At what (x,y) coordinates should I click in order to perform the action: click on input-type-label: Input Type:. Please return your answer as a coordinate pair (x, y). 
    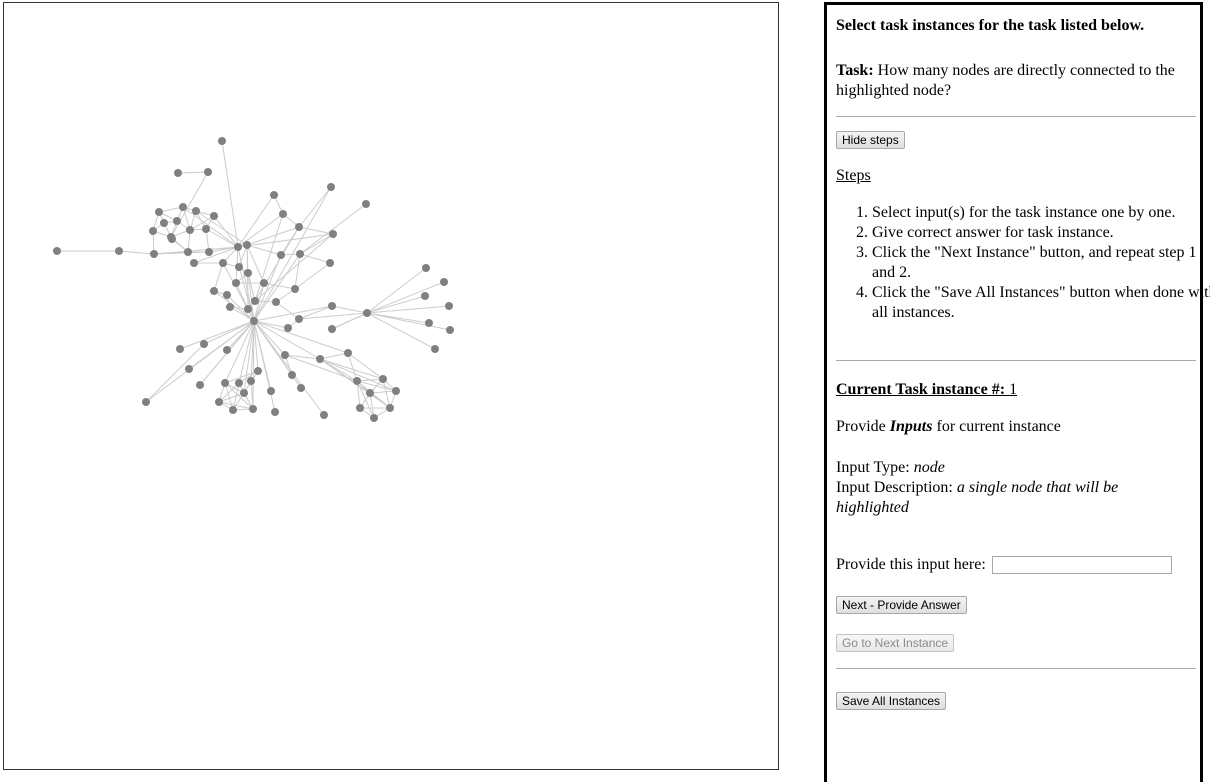
    Looking at the image, I should click on (873, 467).